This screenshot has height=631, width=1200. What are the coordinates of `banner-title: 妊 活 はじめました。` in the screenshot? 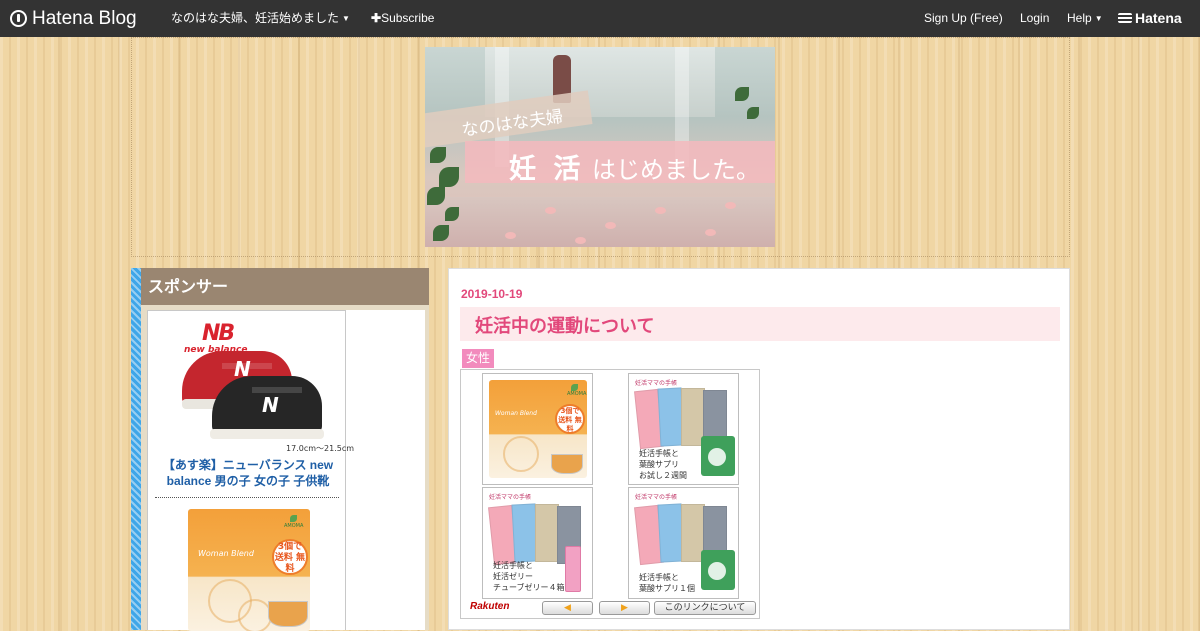 It's located at (634, 166).